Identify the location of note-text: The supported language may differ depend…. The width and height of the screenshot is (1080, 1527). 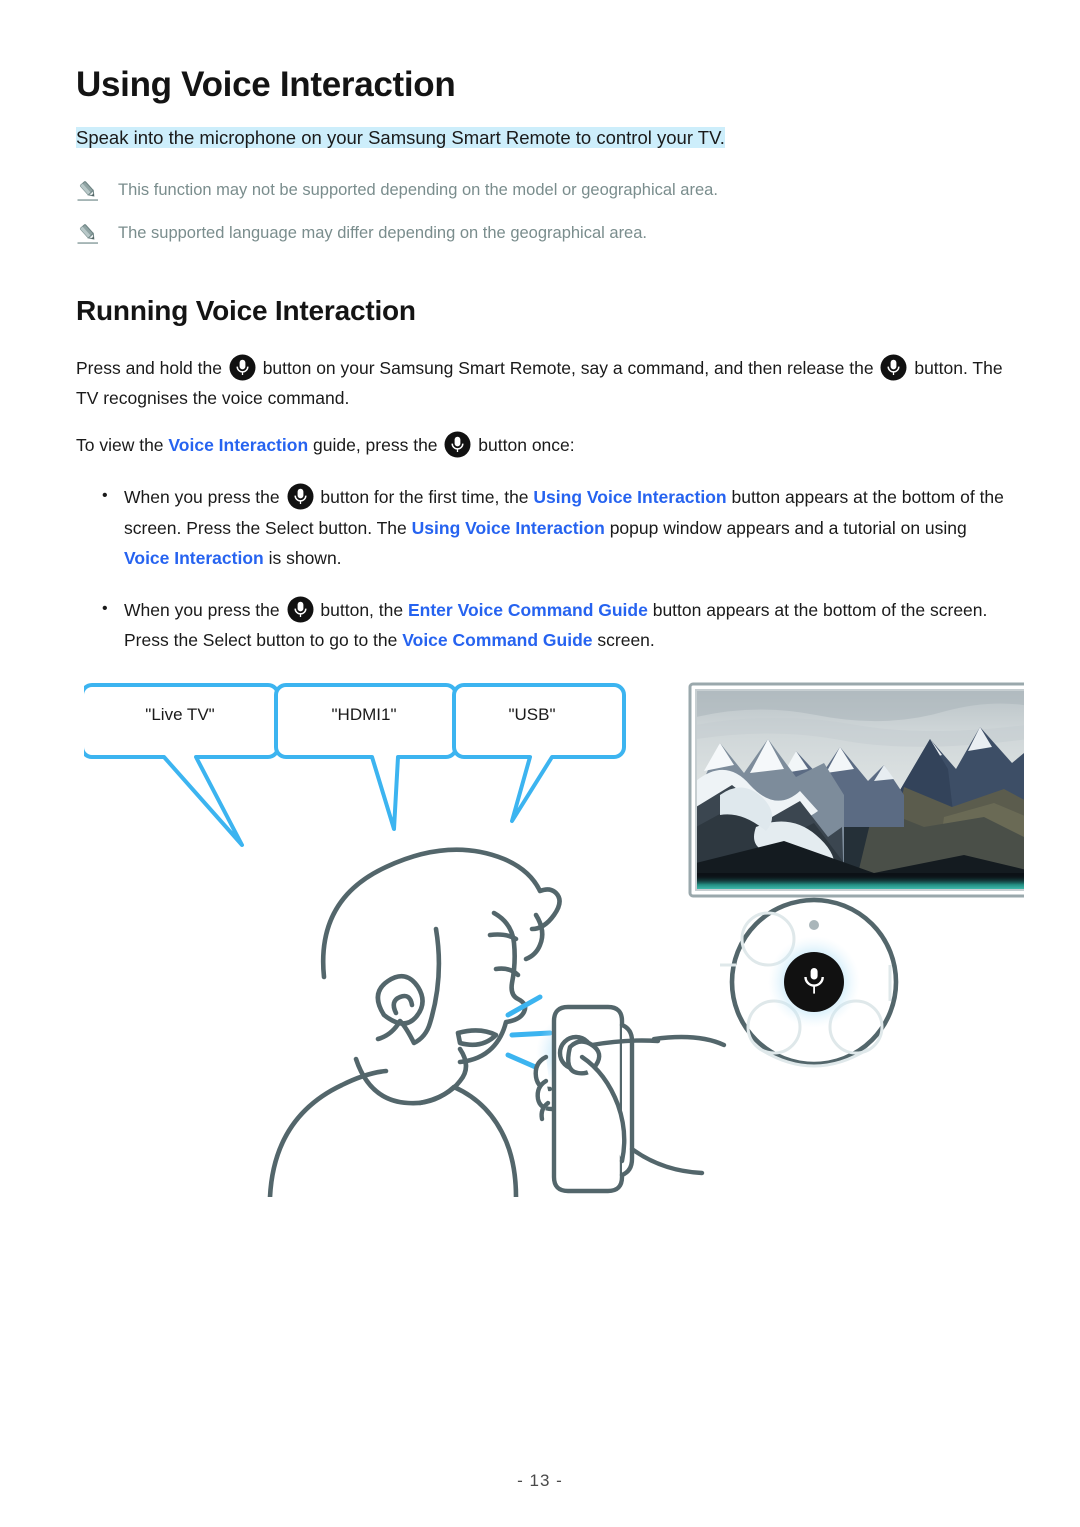
(382, 232).